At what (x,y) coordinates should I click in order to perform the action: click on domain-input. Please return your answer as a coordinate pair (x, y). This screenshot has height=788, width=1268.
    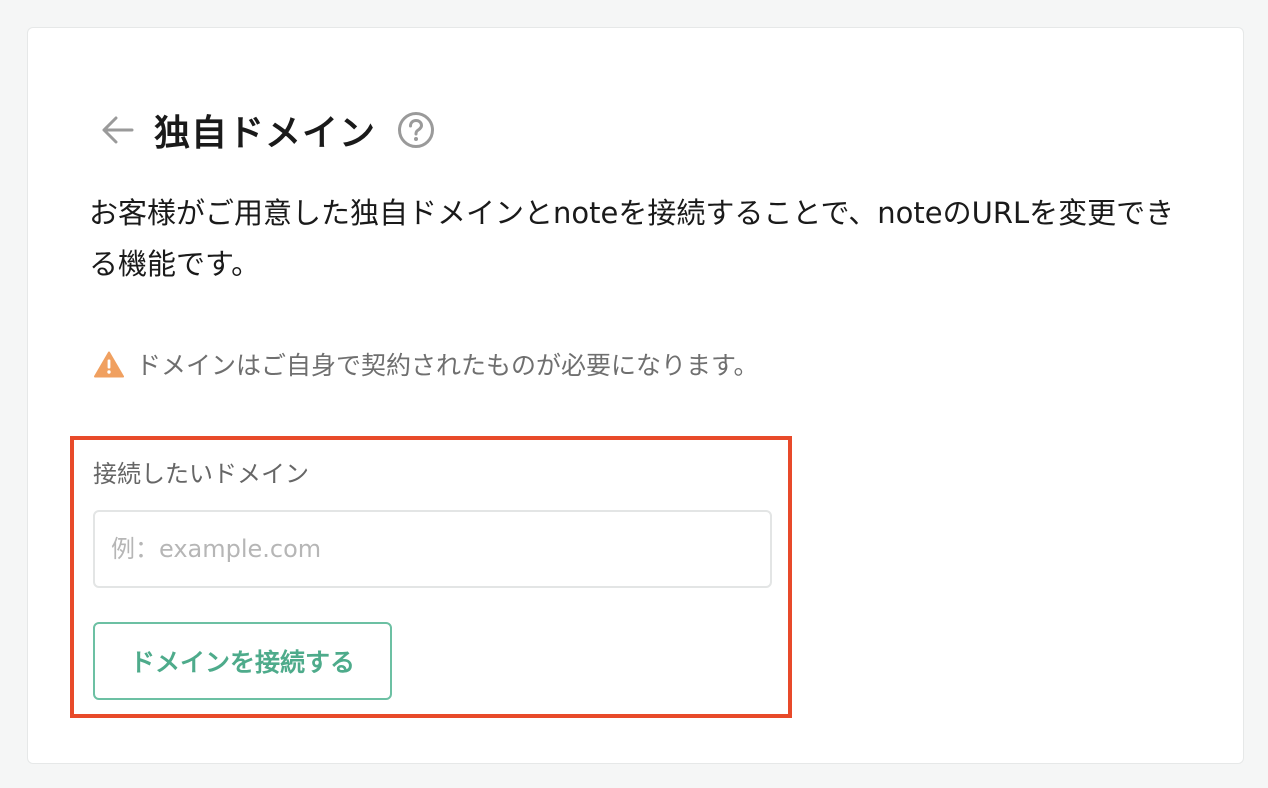
    Looking at the image, I should click on (432, 549).